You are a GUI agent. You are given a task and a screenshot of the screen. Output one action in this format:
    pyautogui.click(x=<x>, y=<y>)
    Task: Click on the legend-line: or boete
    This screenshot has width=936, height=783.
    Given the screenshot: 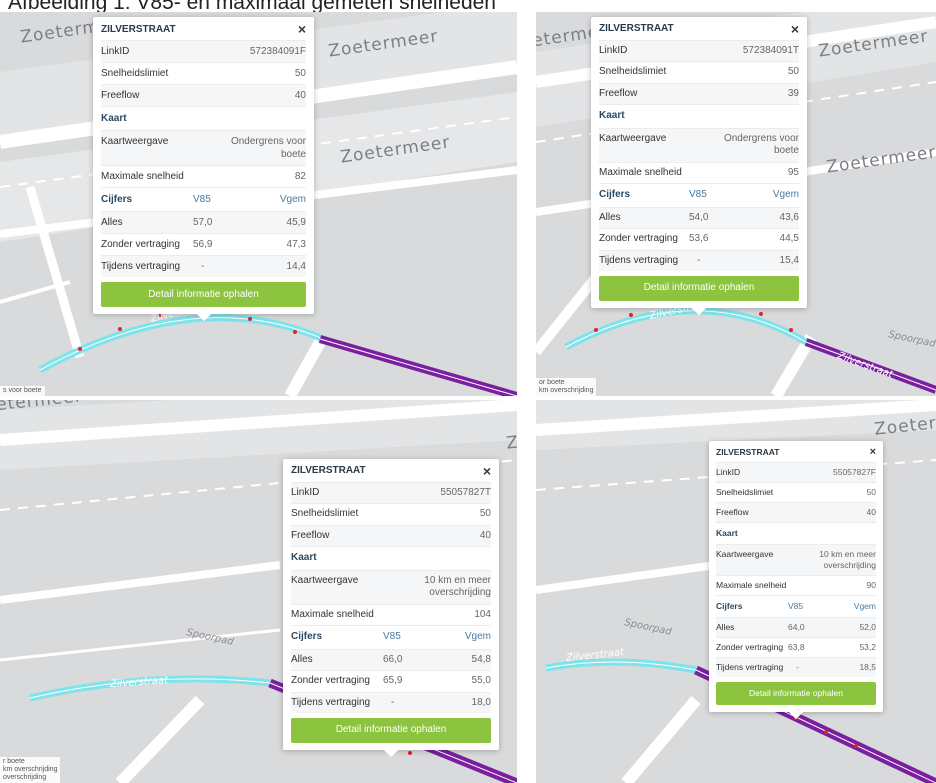 What is the action you would take?
    pyautogui.click(x=552, y=382)
    